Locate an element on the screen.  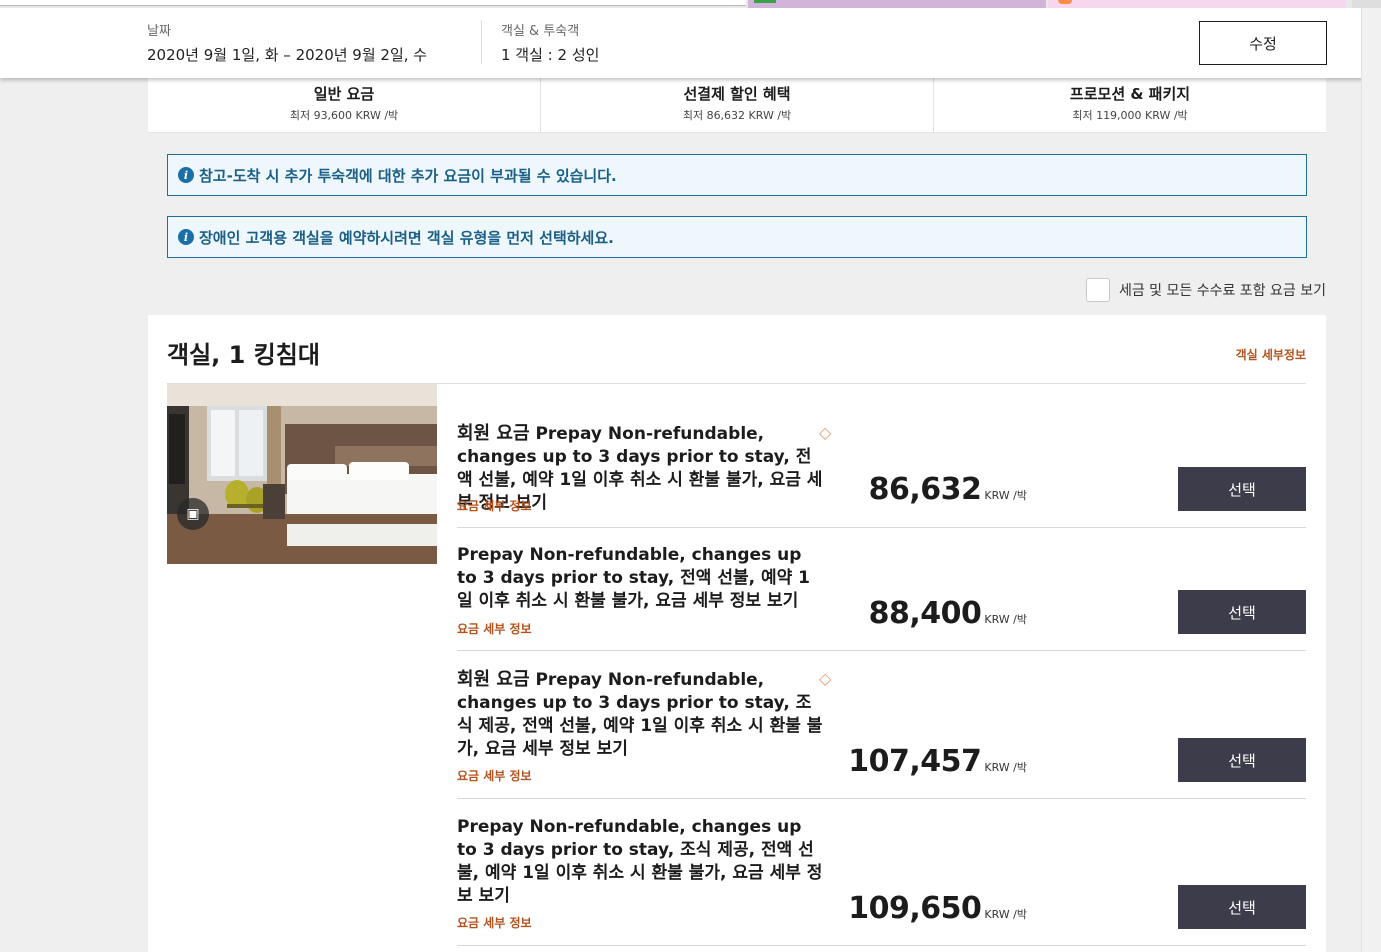
tax-inclusive-toggle: 세금 및 모든 수수료 포함 요금 보기 is located at coordinates (1205, 290).